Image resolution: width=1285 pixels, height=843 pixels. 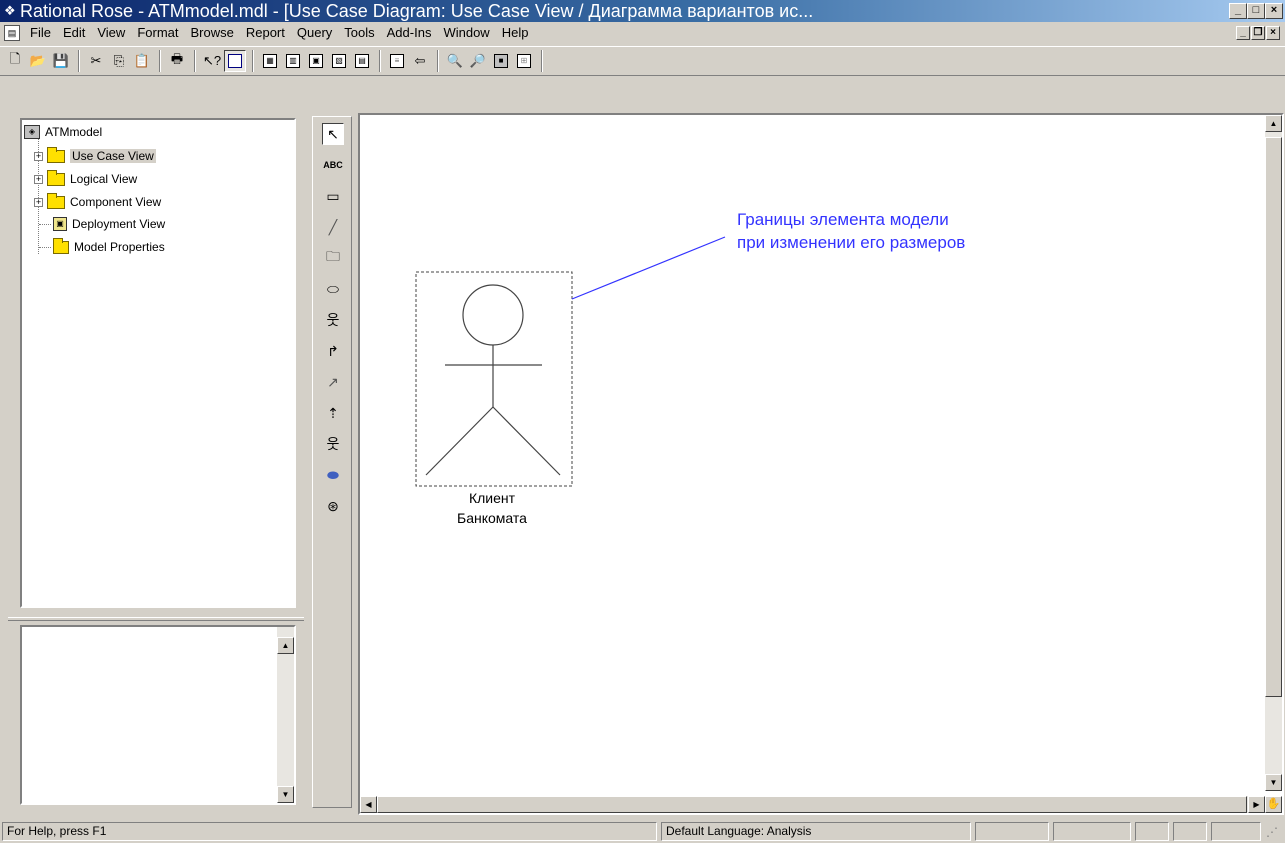 What do you see at coordinates (142, 61) in the screenshot?
I see `paste-icon: 📋` at bounding box center [142, 61].